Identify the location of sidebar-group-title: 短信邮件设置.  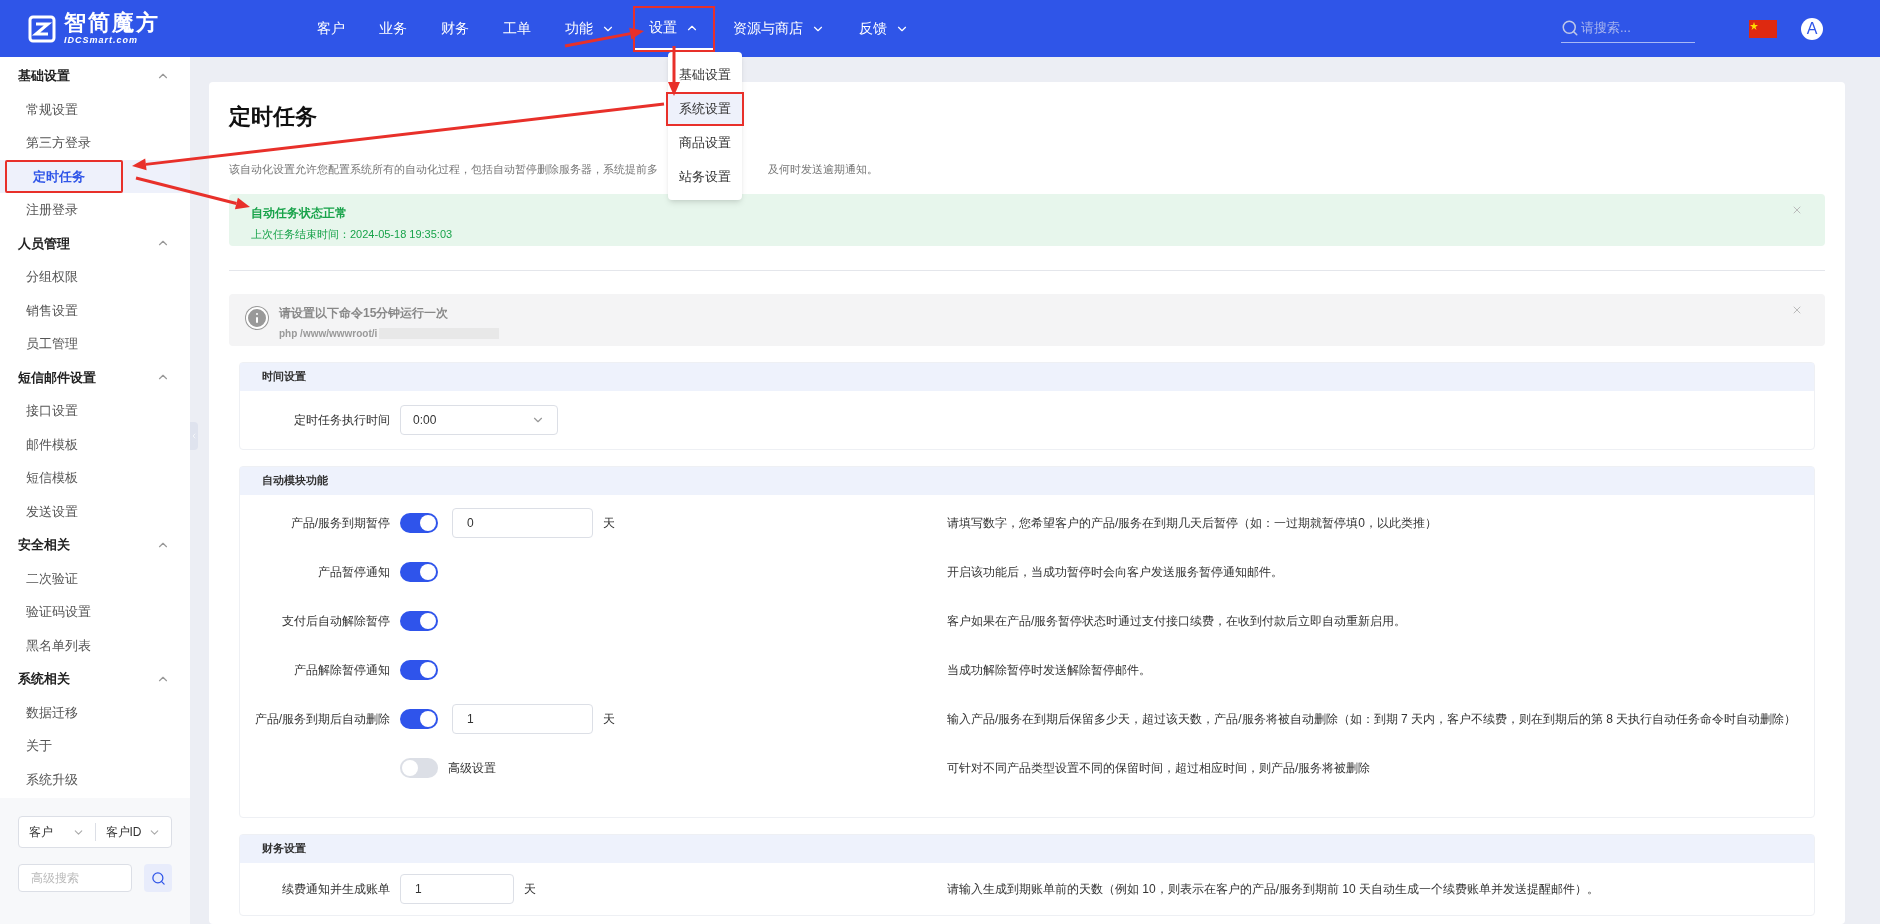
(57, 377).